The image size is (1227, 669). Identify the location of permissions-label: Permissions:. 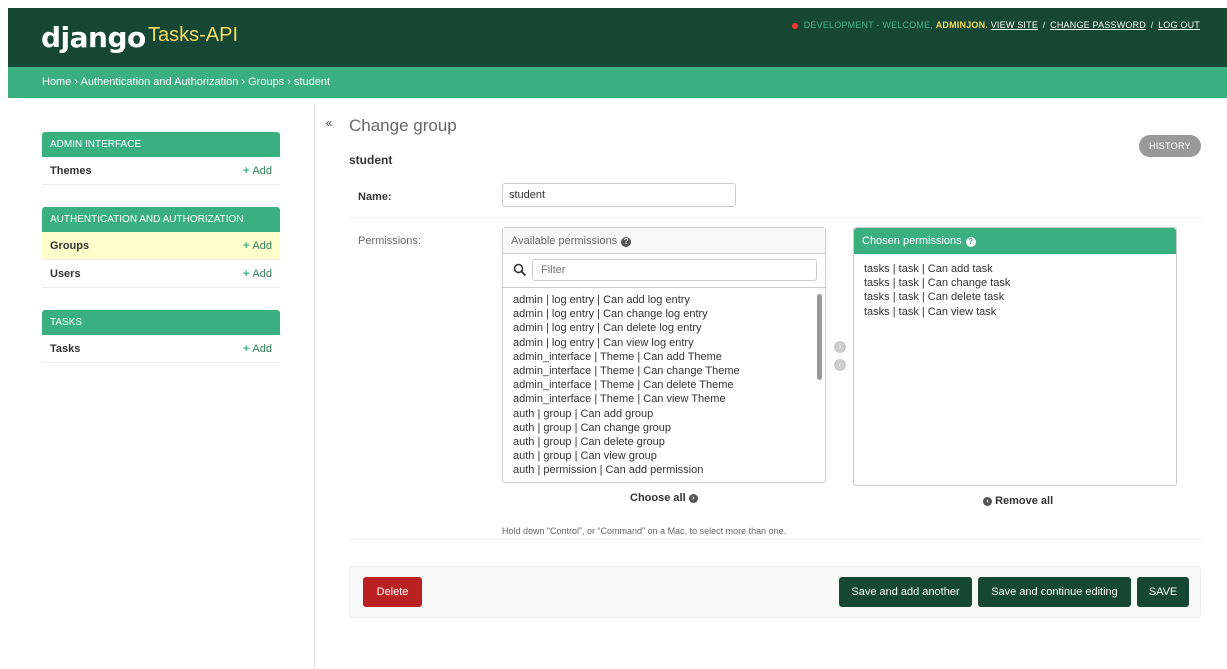
(389, 241).